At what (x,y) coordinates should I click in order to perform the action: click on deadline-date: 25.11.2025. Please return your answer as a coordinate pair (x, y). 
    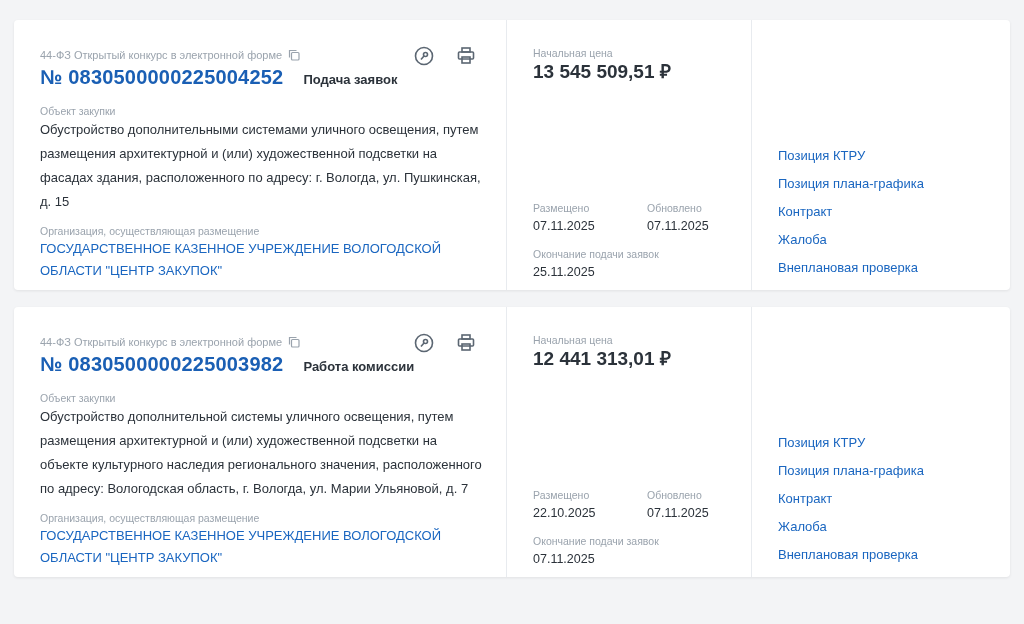
    Looking at the image, I should click on (564, 272).